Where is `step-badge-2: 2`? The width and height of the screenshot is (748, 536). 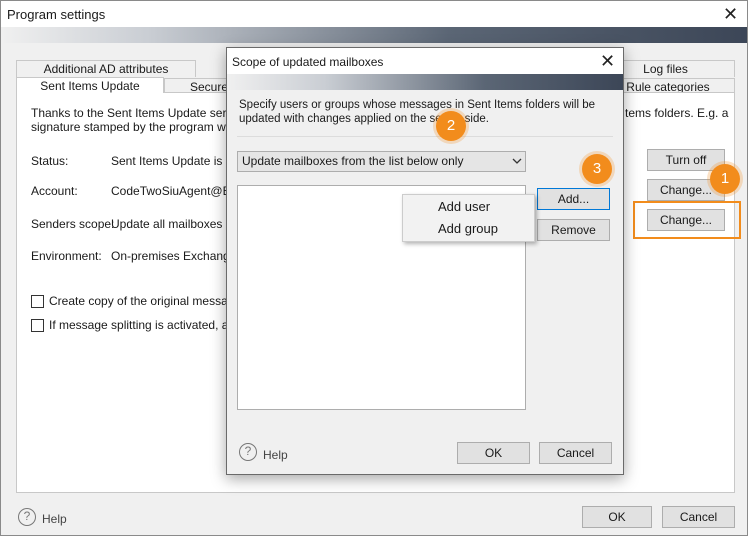
step-badge-2: 2 is located at coordinates (451, 126).